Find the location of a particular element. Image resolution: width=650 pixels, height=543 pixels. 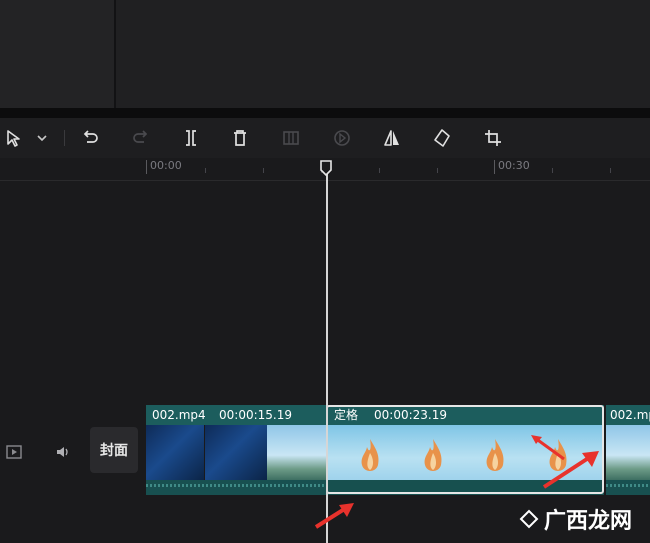

freeze-icon is located at coordinates (291, 138).